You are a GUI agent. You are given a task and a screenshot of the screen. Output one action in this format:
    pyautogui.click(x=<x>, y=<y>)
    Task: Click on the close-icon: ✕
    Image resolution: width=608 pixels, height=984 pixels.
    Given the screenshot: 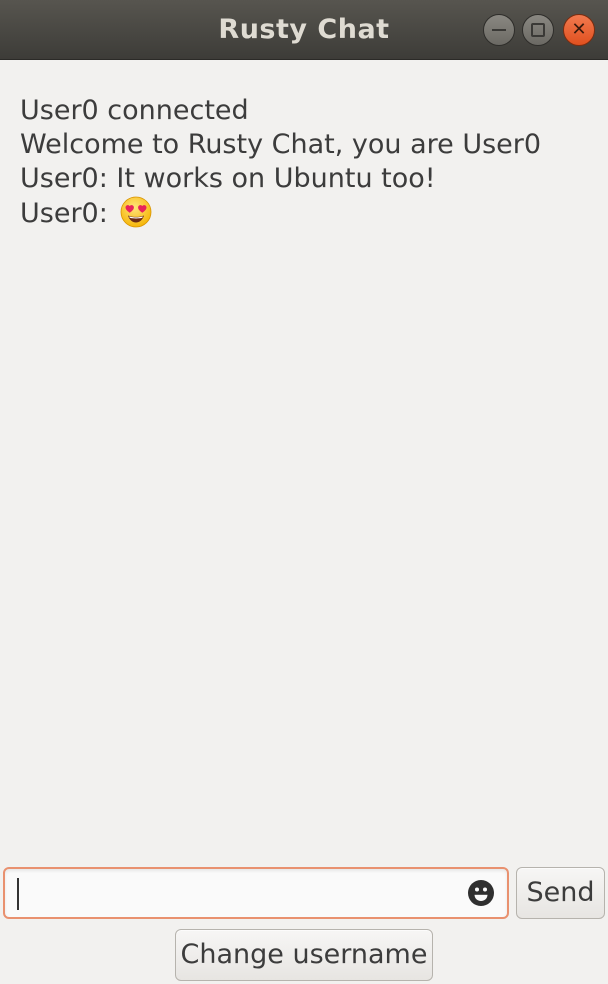 What is the action you would take?
    pyautogui.click(x=579, y=29)
    